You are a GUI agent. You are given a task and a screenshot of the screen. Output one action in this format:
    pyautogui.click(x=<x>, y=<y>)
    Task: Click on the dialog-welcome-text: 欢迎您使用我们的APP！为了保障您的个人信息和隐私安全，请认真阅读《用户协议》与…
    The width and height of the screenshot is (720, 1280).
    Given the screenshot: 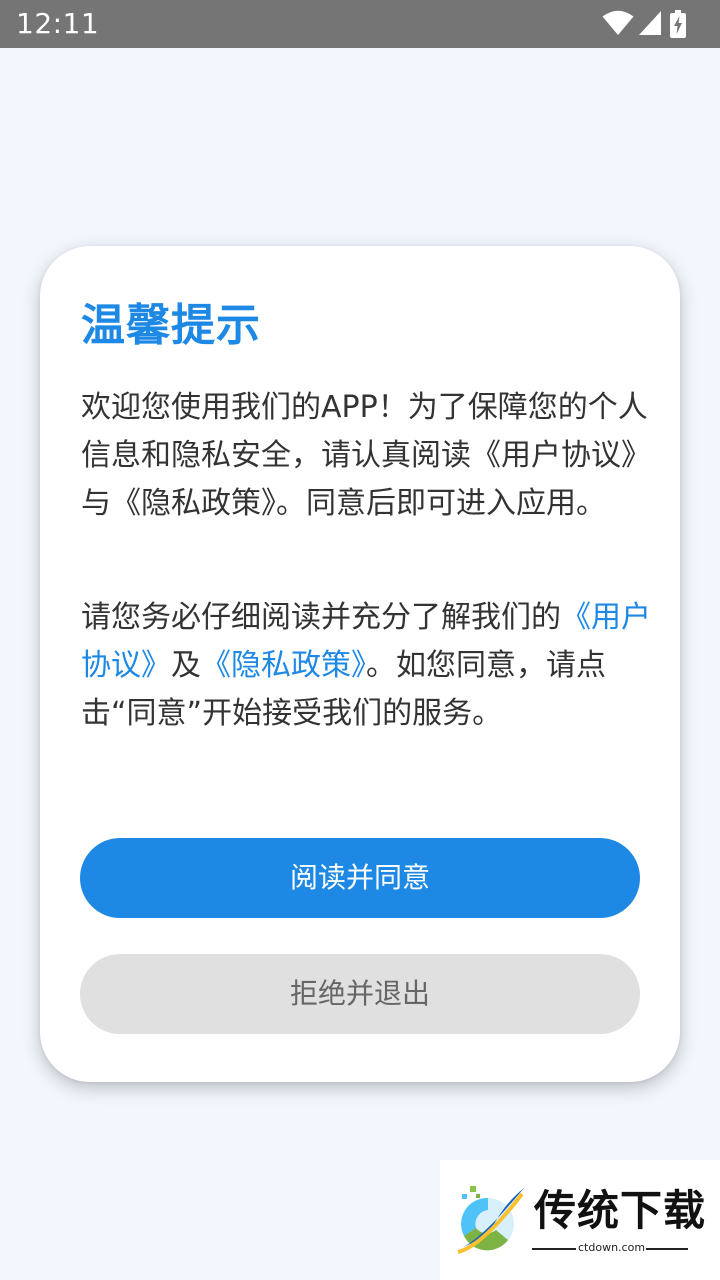 What is the action you would take?
    pyautogui.click(x=366, y=455)
    